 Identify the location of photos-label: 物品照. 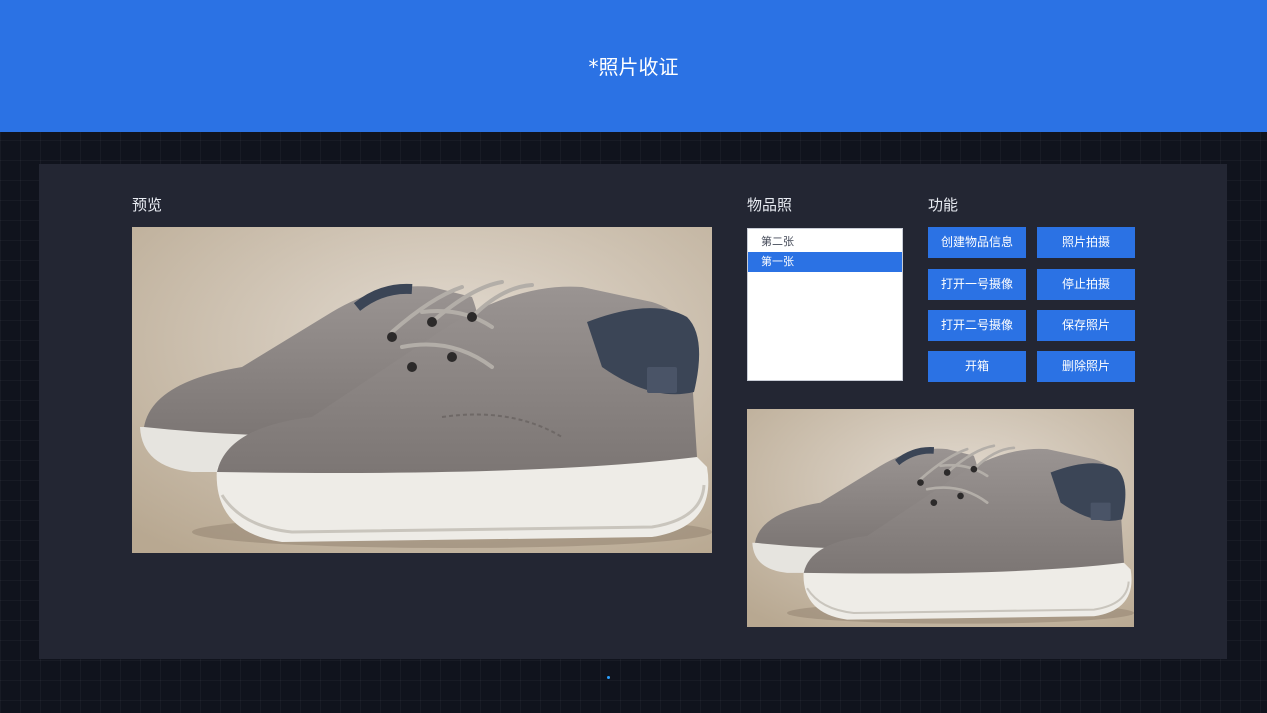
(770, 205).